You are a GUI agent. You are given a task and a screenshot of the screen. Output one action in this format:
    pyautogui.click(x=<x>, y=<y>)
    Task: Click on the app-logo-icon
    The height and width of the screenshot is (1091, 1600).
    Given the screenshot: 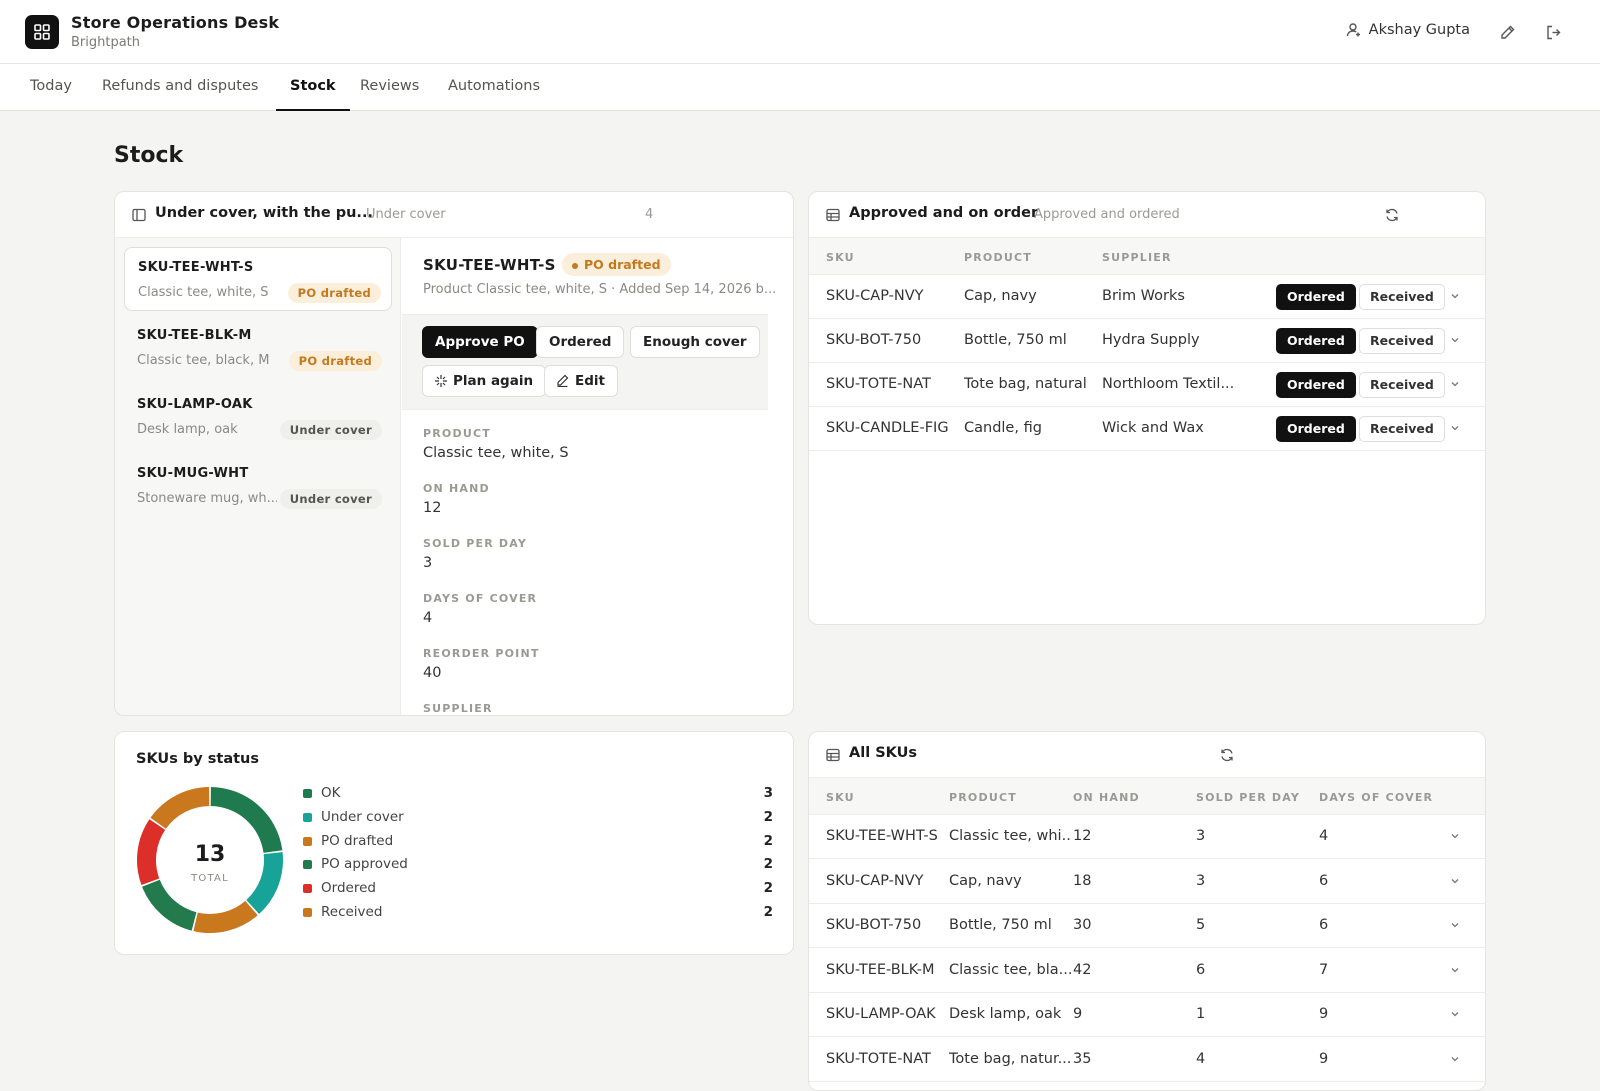 What is the action you would take?
    pyautogui.click(x=42, y=32)
    